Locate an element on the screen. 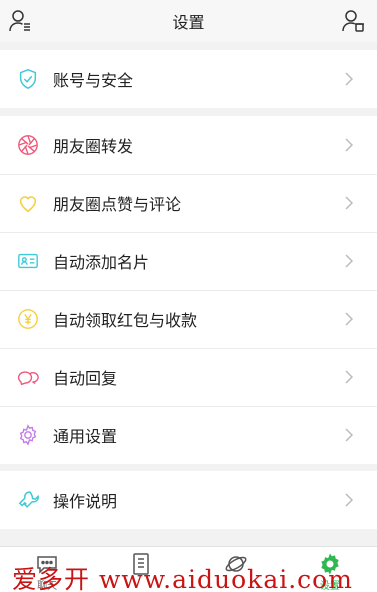 Image resolution: width=377 pixels, height=592 pixels. page-title: 设置 is located at coordinates (188, 22).